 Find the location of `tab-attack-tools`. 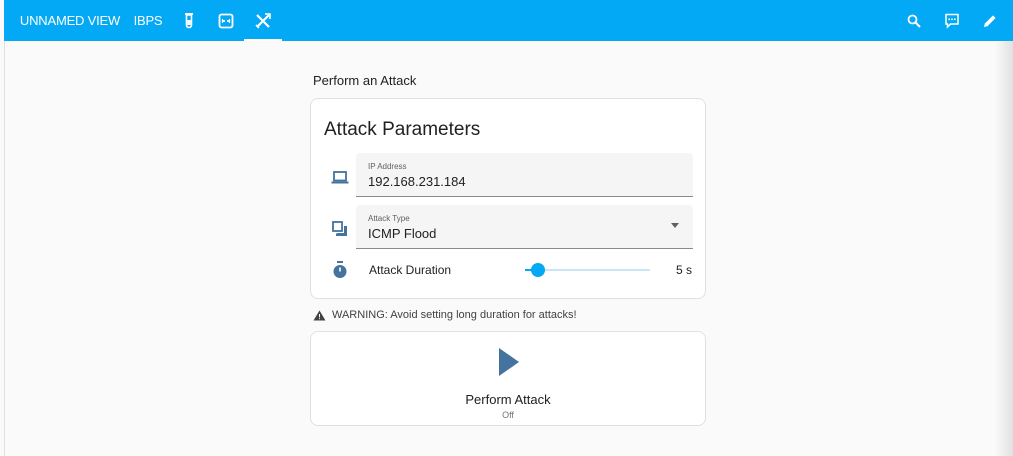

tab-attack-tools is located at coordinates (263, 20).